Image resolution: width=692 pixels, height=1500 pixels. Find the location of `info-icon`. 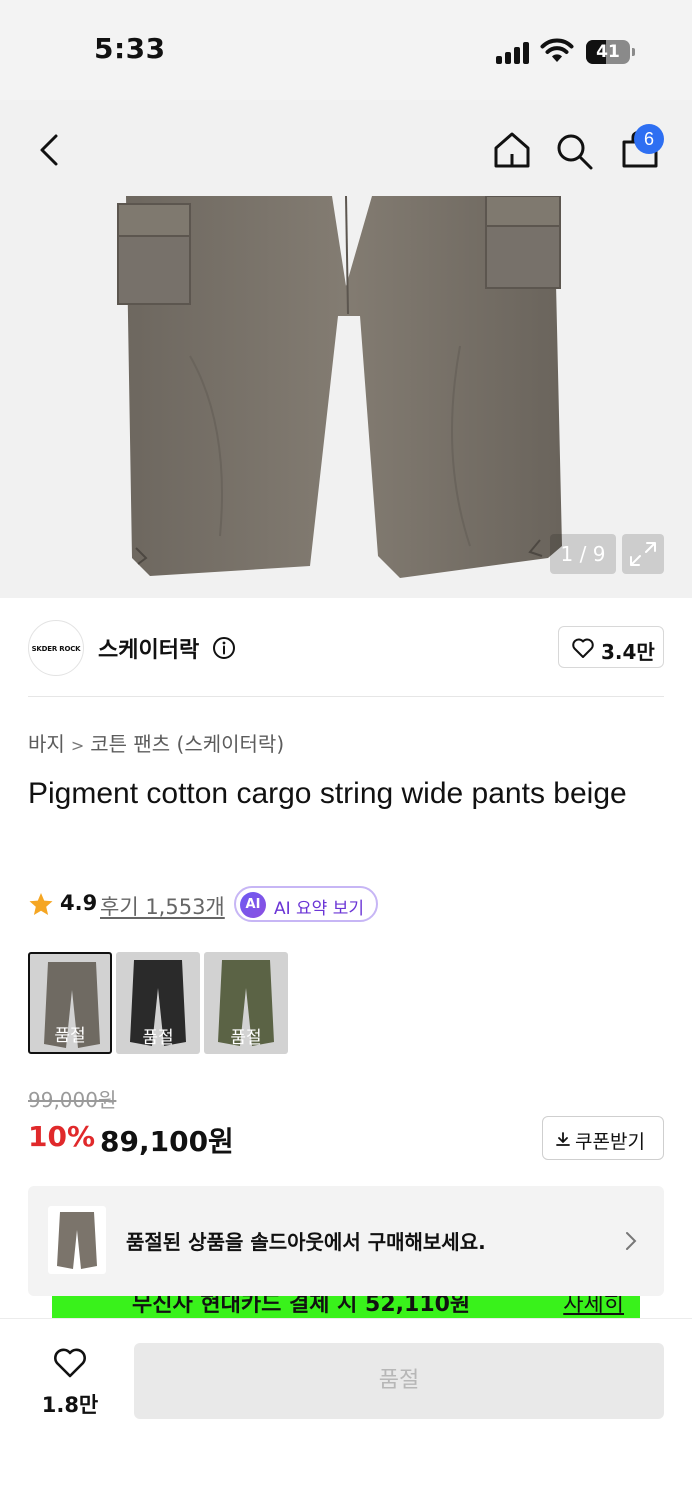

info-icon is located at coordinates (224, 648).